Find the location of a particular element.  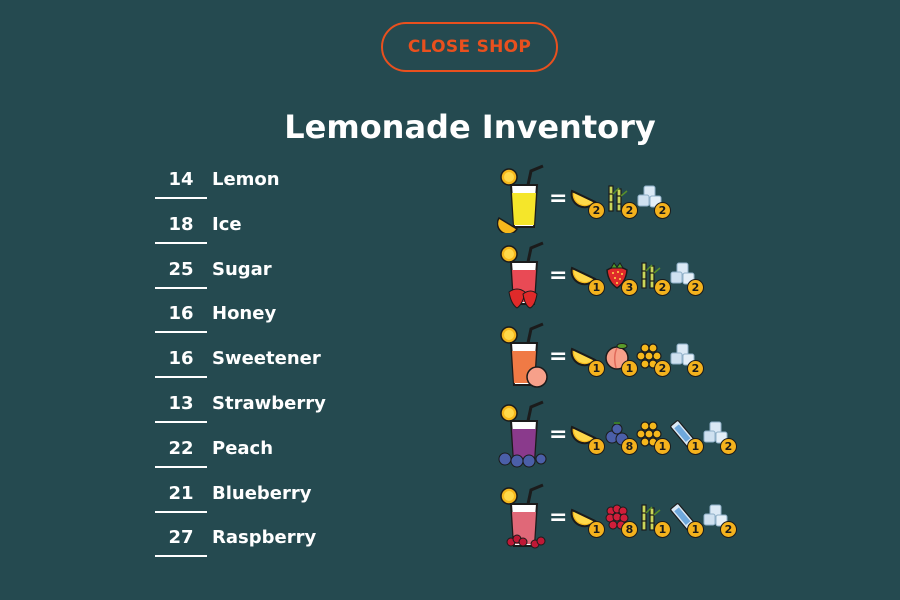

raspberry-icon: 8 is located at coordinates (620, 520).